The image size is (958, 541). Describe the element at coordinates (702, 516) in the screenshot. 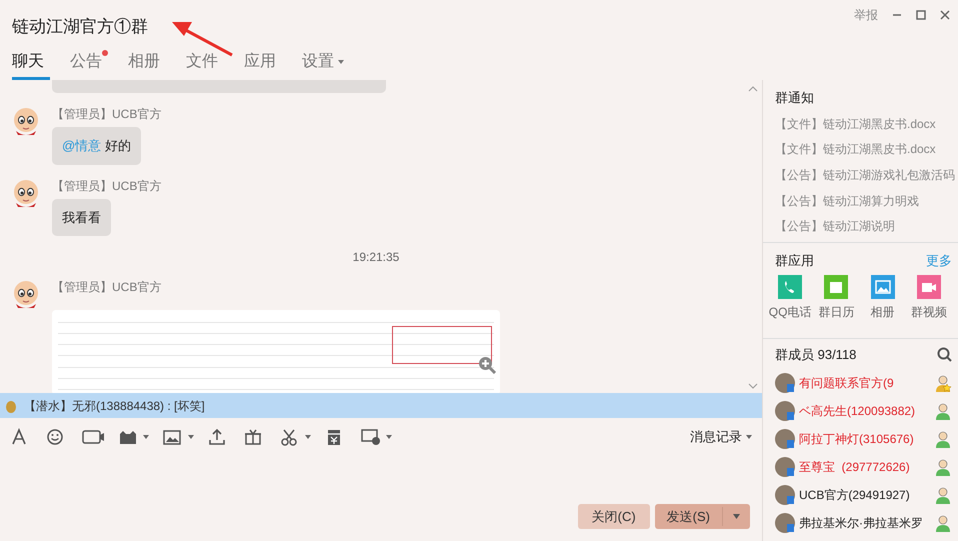

I see `send-button: 发送(S)` at that location.